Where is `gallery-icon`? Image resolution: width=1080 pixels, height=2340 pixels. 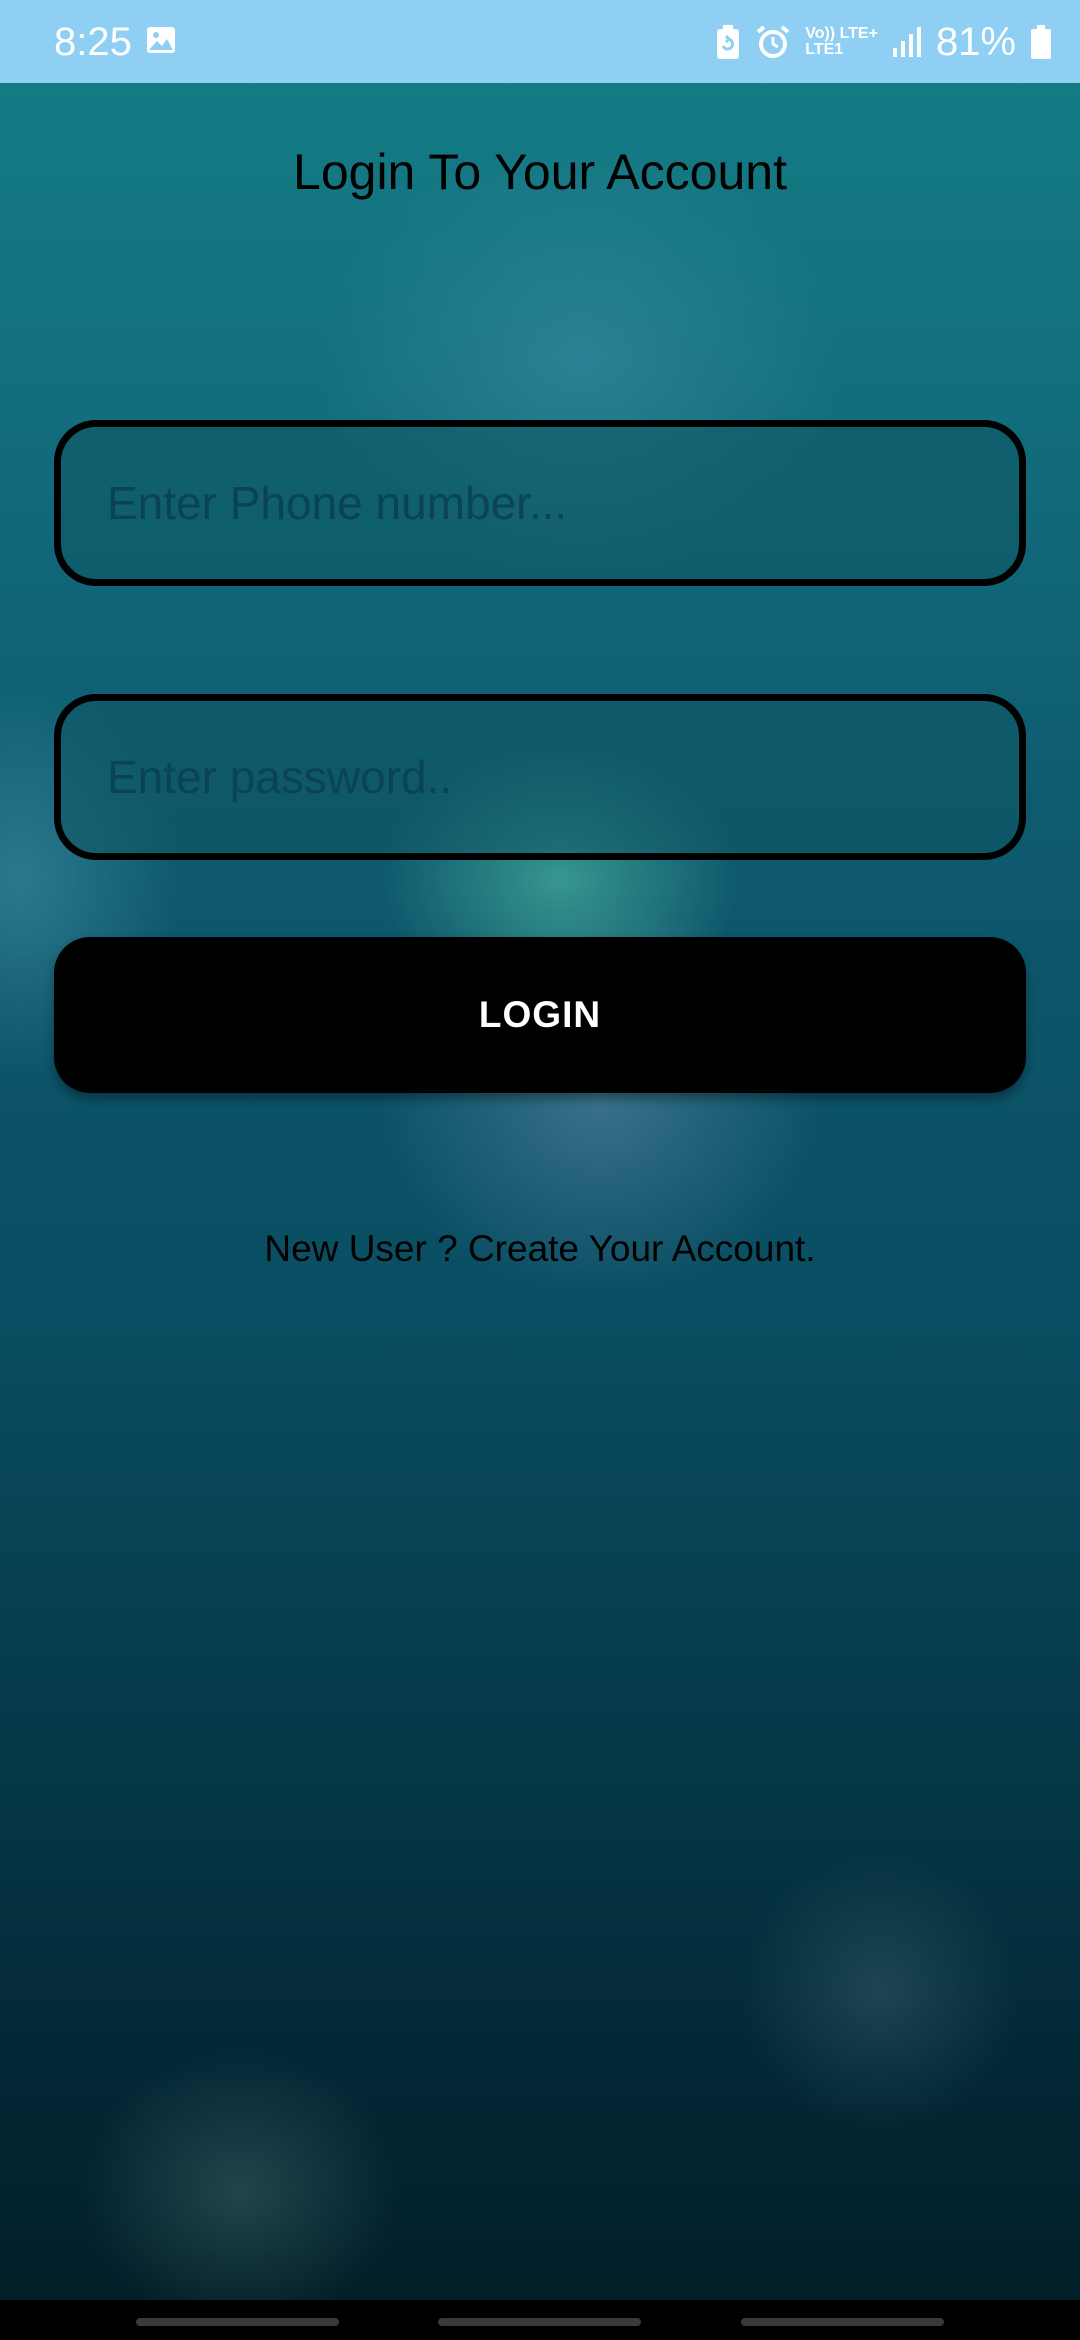
gallery-icon is located at coordinates (161, 40).